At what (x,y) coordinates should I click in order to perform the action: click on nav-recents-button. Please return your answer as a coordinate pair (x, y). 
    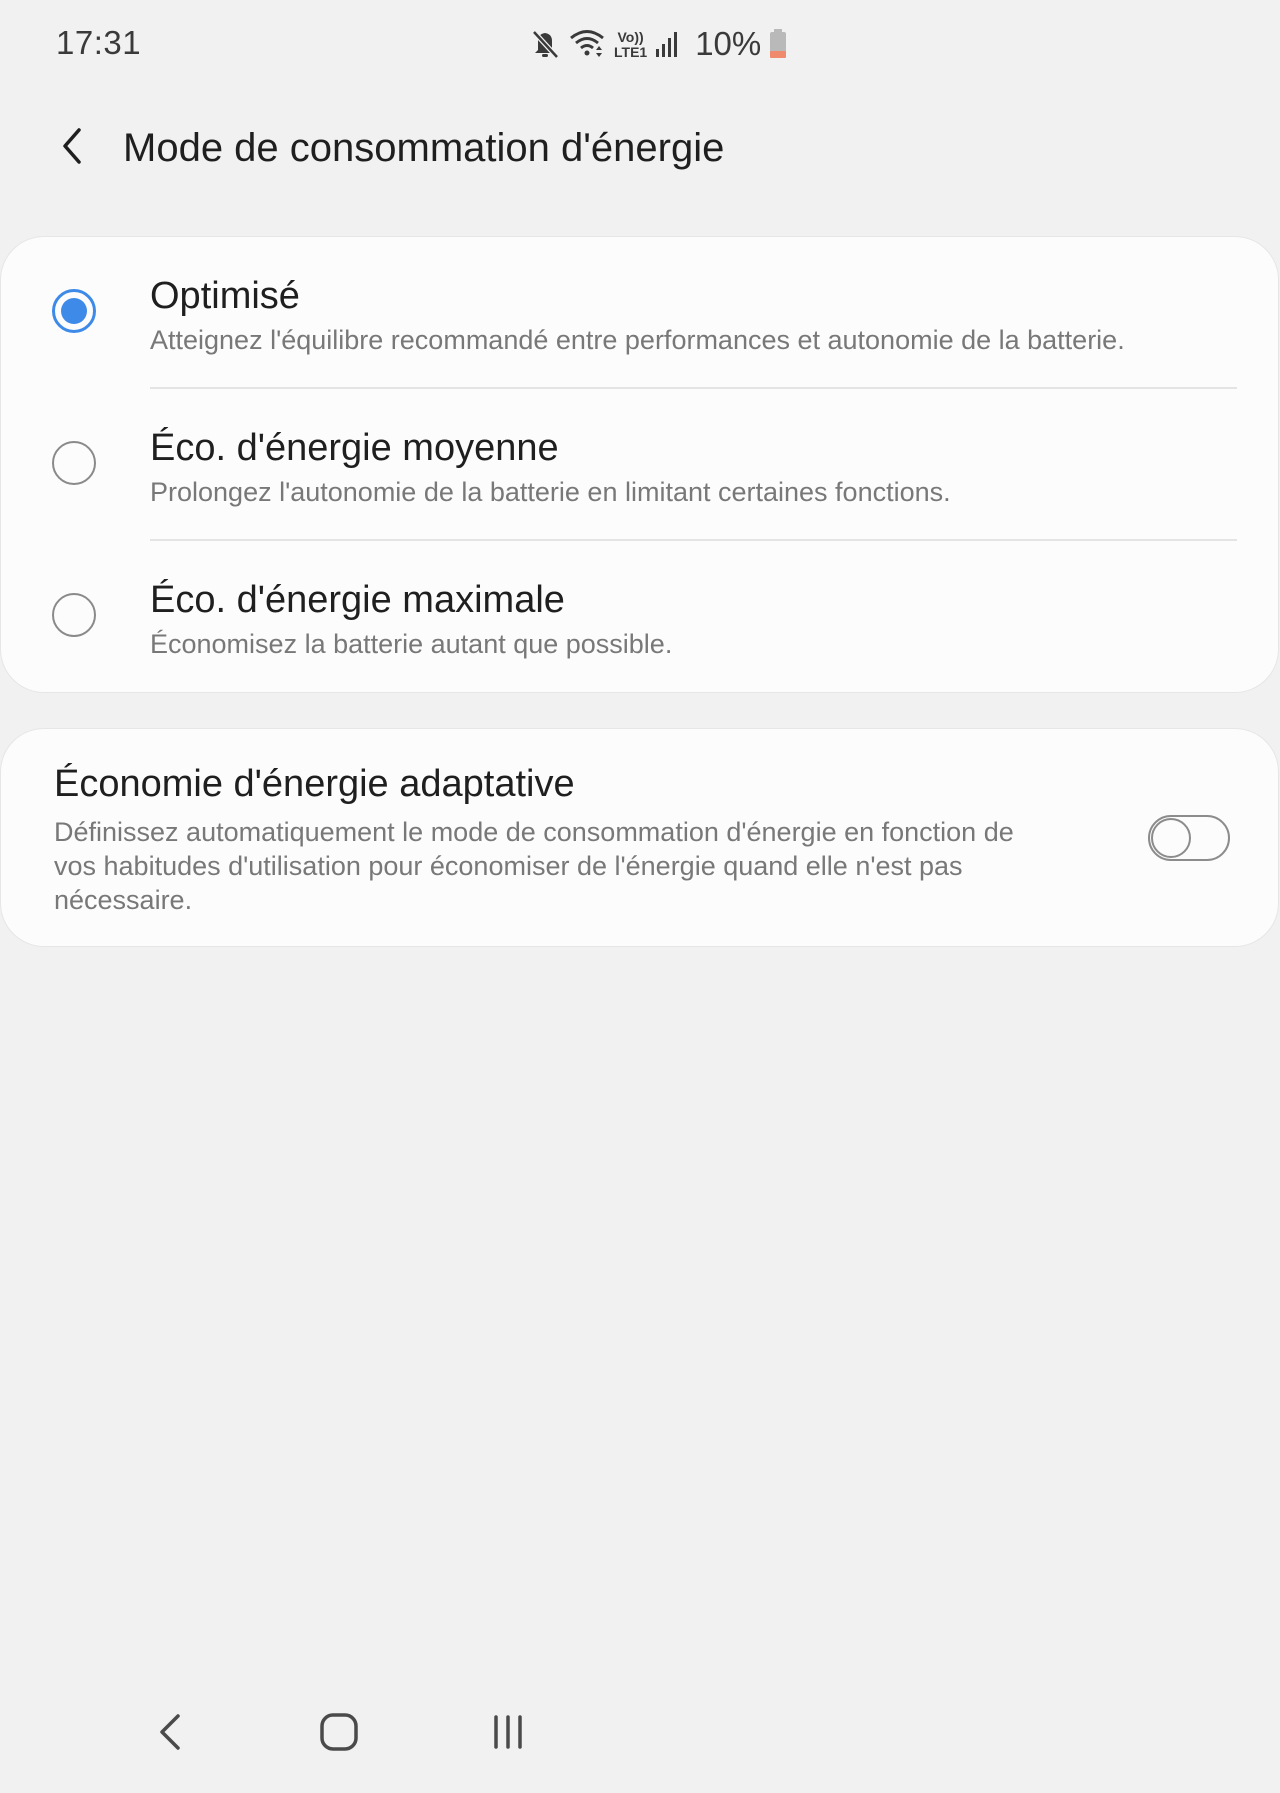
    Looking at the image, I should click on (508, 1734).